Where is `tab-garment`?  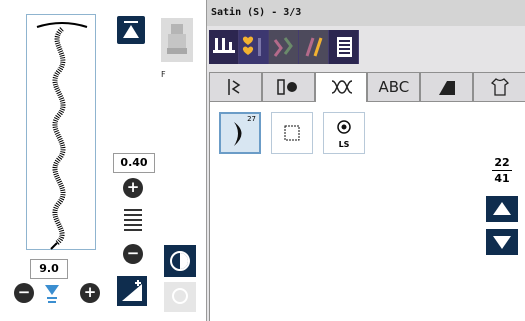
tab-garment is located at coordinates (499, 87).